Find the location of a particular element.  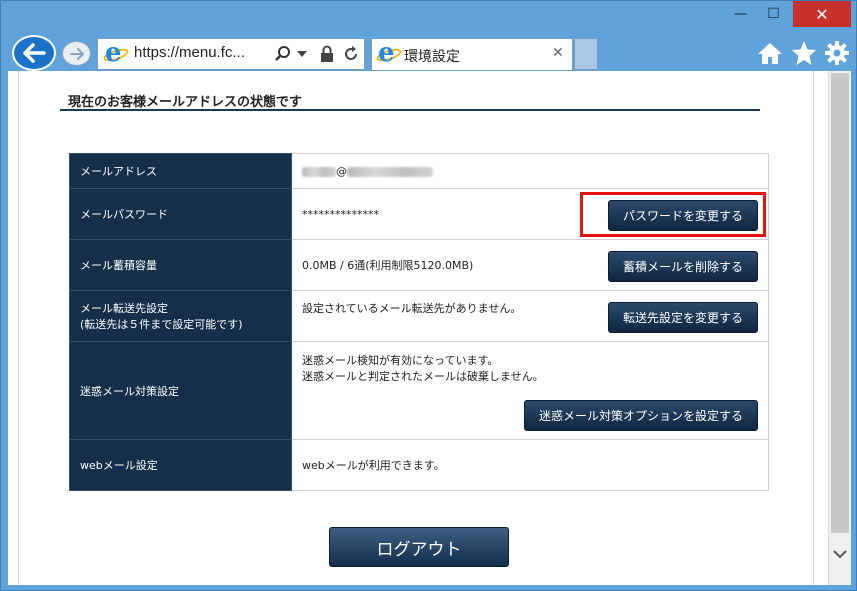

change-forwarding-button: 転送先設定を変更する is located at coordinates (682, 317).